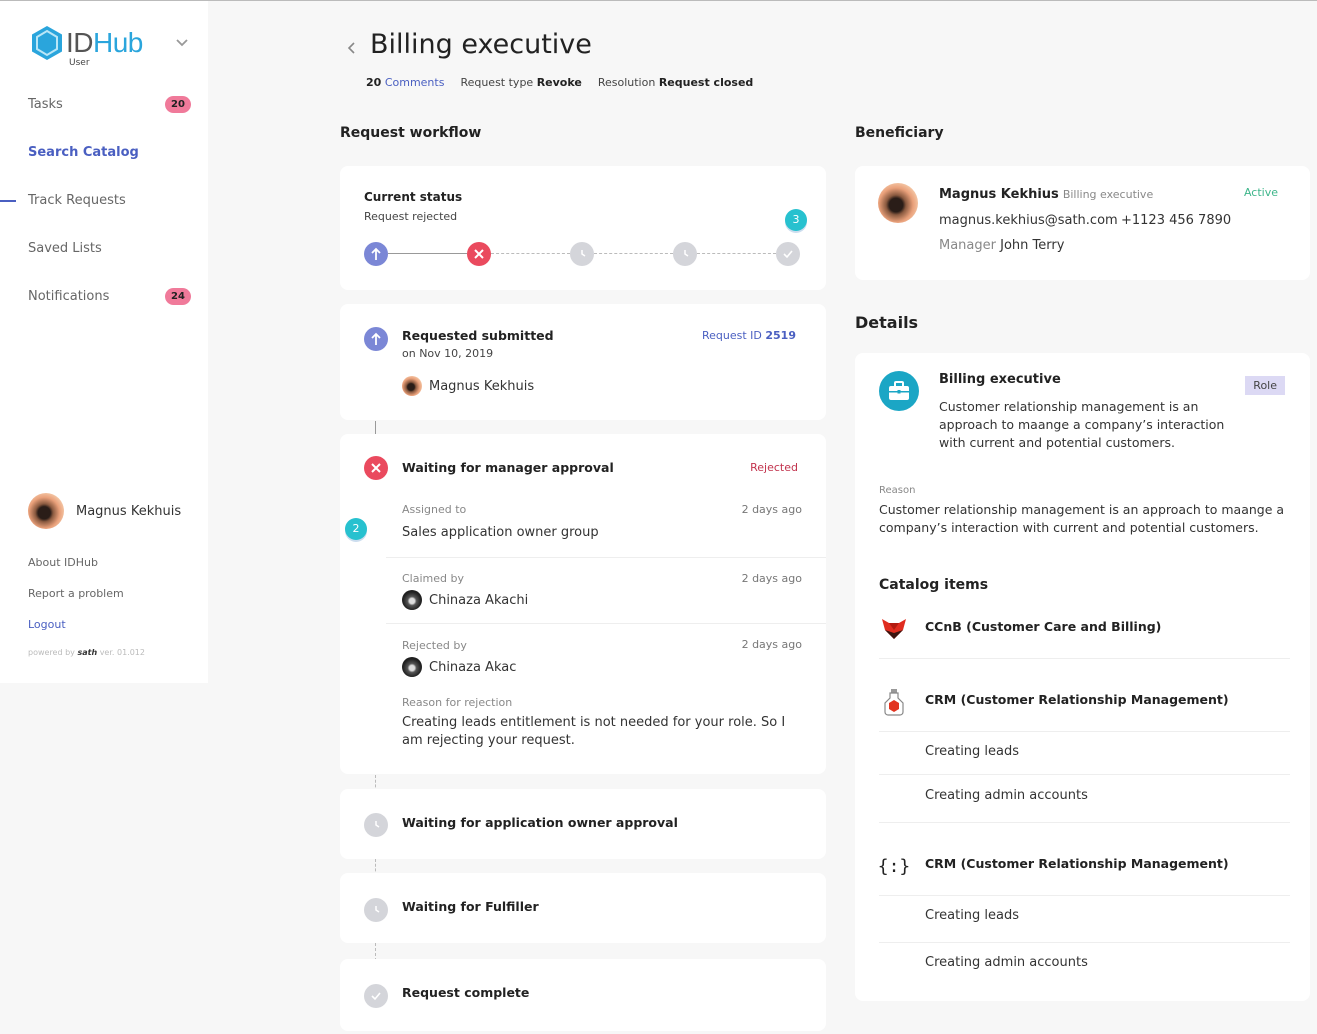 This screenshot has height=1034, width=1317. I want to click on check-icon, so click(376, 996).